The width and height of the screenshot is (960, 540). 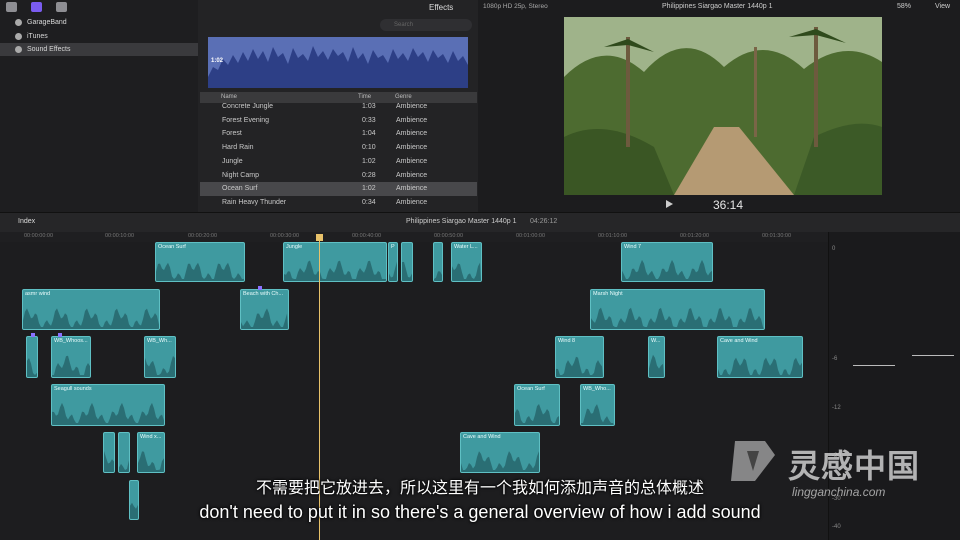 What do you see at coordinates (942, 6) in the screenshot?
I see `view-menu: View` at bounding box center [942, 6].